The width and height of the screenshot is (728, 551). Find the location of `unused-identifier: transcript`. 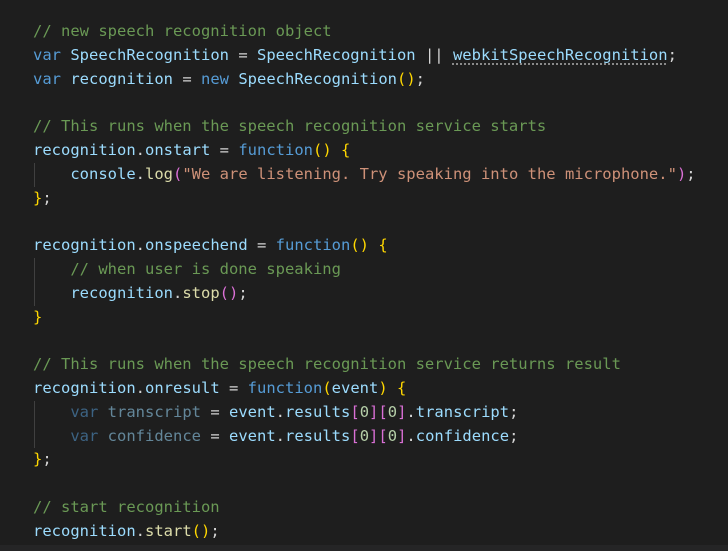

unused-identifier: transcript is located at coordinates (154, 411).